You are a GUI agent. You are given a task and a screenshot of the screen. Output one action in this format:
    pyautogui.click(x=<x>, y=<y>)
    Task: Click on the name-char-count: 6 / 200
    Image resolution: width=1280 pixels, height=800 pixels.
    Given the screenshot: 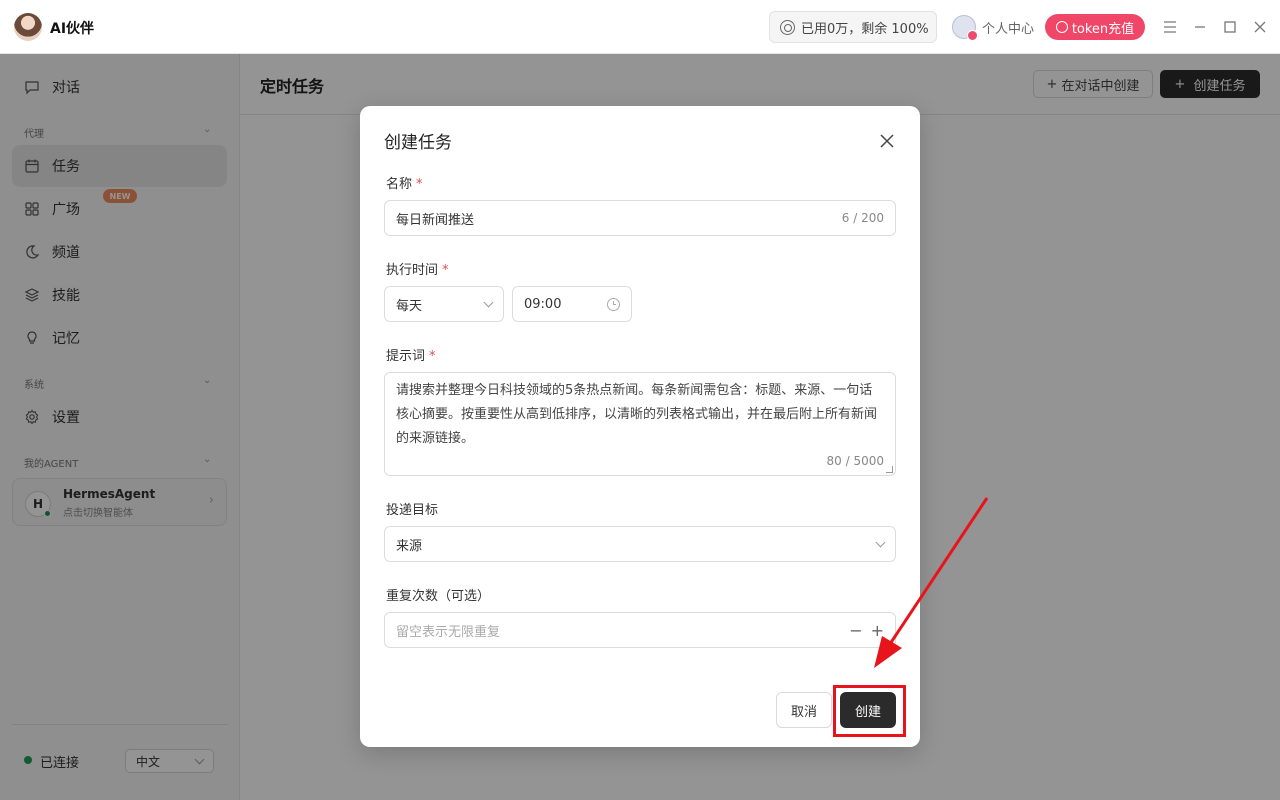 What is the action you would take?
    pyautogui.click(x=862, y=218)
    